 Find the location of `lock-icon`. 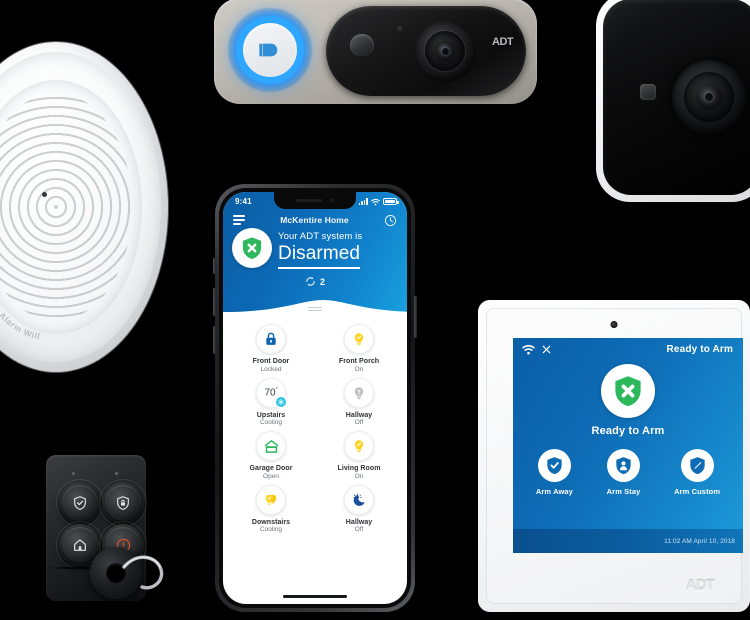

lock-icon is located at coordinates (271, 338).